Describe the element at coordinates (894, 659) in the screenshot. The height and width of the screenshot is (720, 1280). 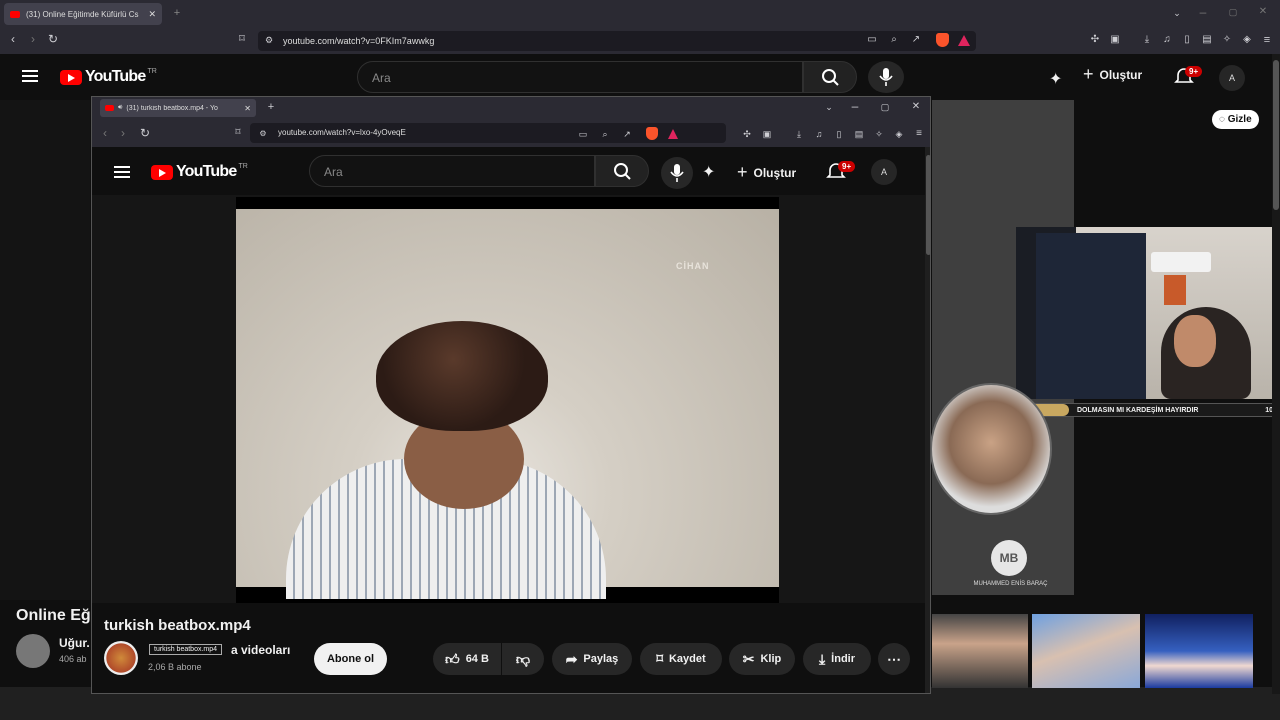
I see `more-actions-button: ⋯` at that location.